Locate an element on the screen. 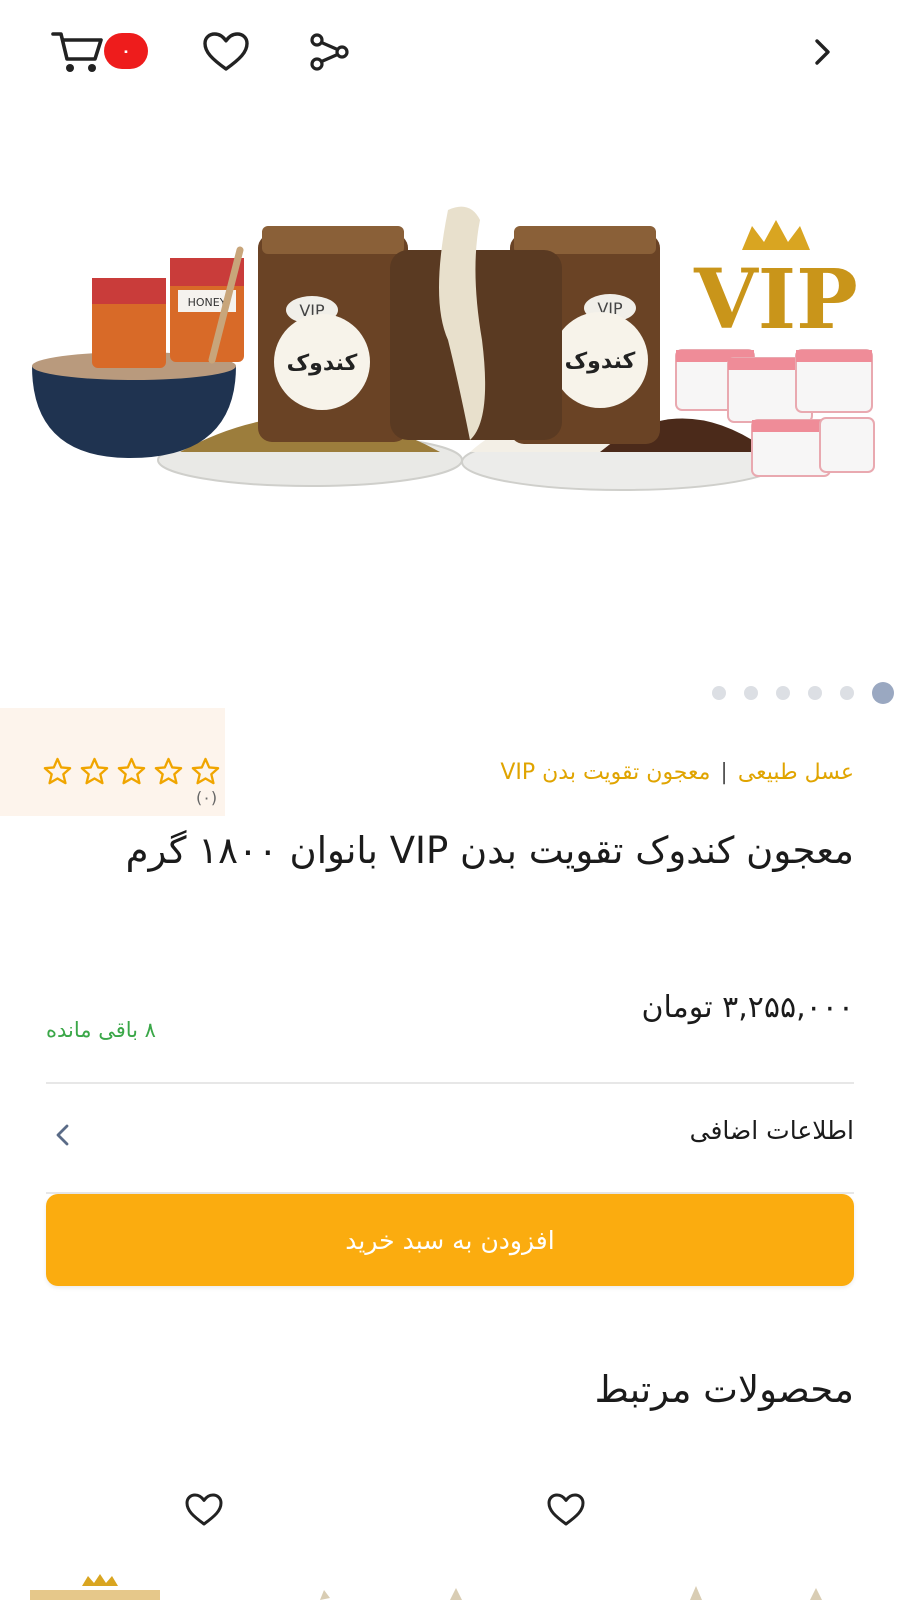 Image resolution: width=900 pixels, height=1600 pixels. wishlist-button is located at coordinates (226, 52).